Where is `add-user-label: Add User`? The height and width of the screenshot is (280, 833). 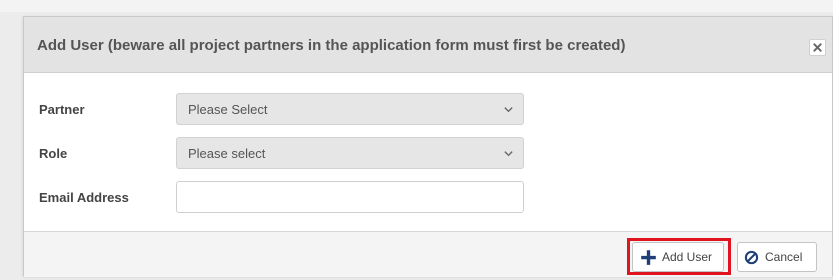 add-user-label: Add User is located at coordinates (687, 257).